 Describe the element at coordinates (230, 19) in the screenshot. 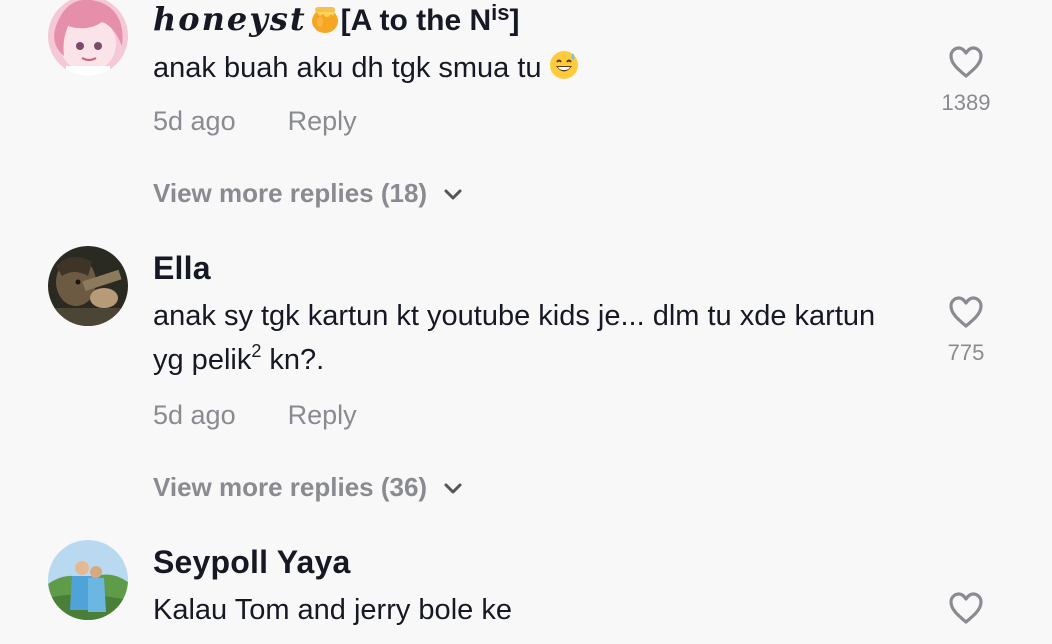

I see `username-text: honeyst` at that location.